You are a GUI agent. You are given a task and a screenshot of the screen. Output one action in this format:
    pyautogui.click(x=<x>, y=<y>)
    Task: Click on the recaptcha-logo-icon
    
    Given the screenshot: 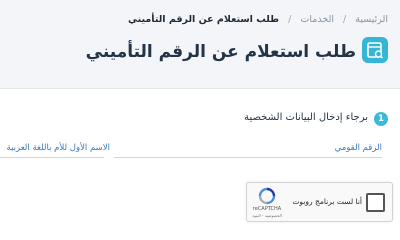 What is the action you would take?
    pyautogui.click(x=267, y=196)
    